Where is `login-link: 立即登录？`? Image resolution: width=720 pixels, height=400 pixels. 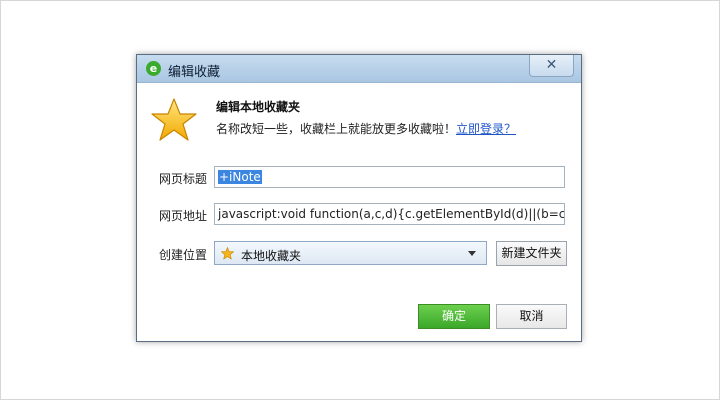 login-link: 立即登录？ is located at coordinates (486, 129).